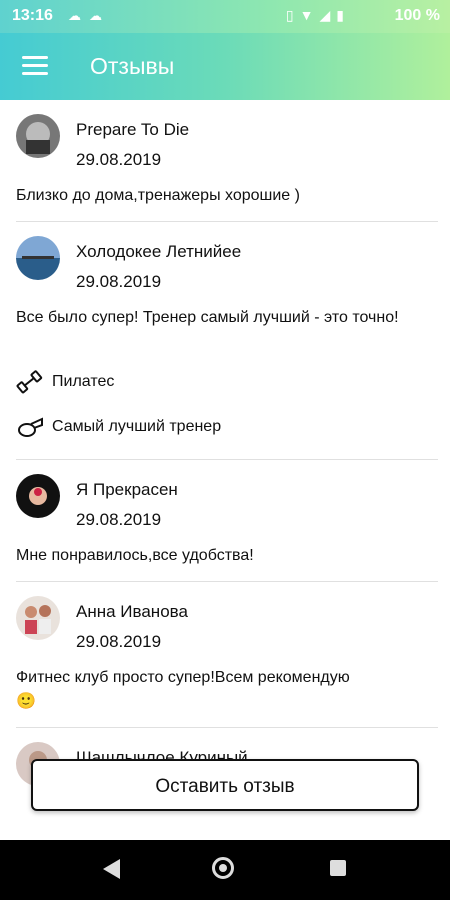  I want to click on app-bar: Отзывы, so click(225, 66).